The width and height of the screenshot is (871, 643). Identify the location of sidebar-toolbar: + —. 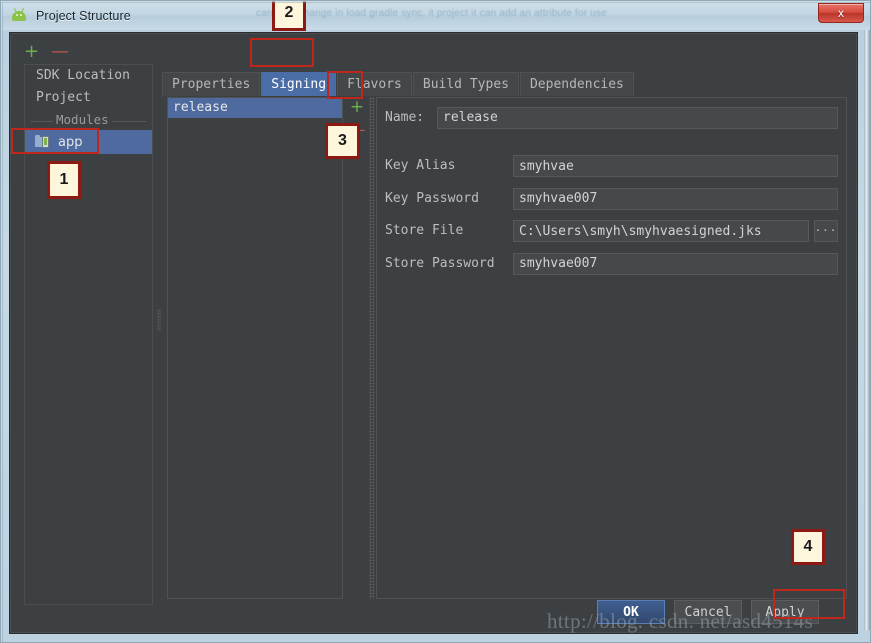
(89, 52).